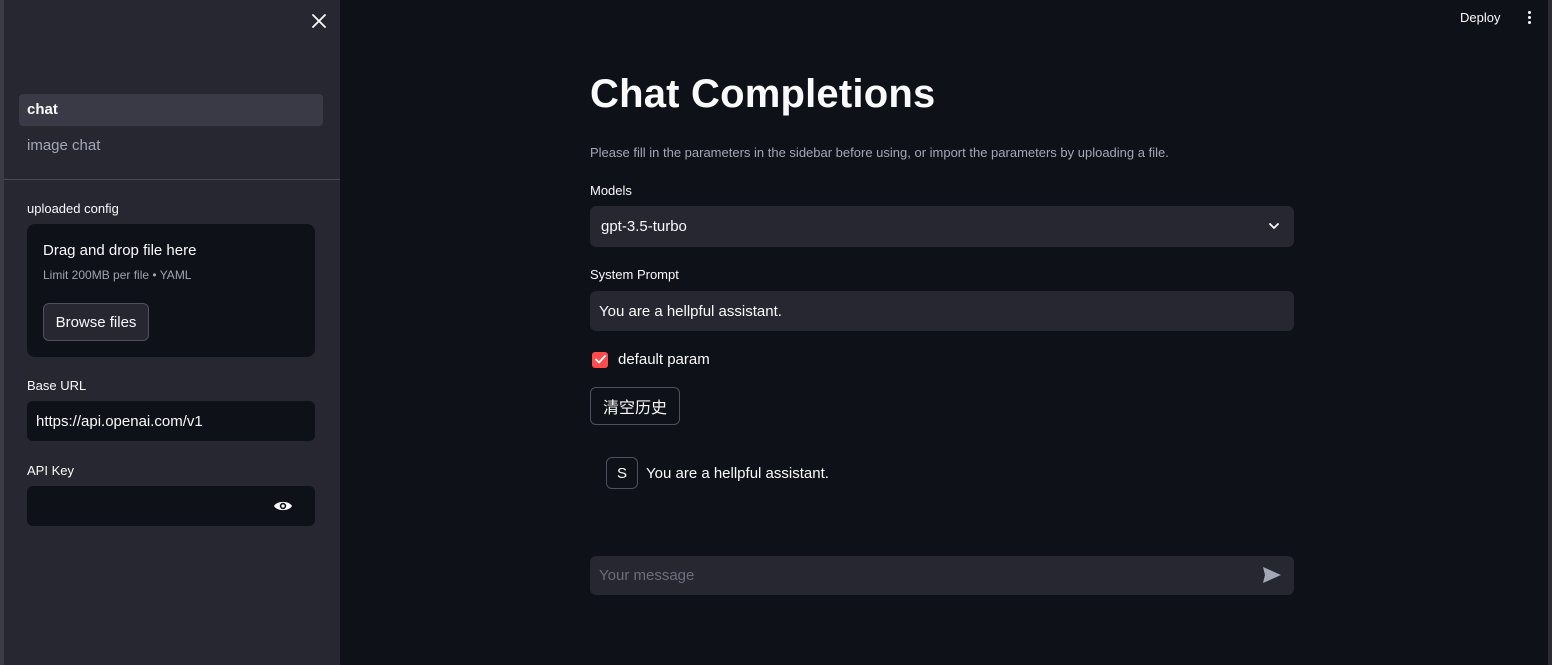 The width and height of the screenshot is (1552, 665). Describe the element at coordinates (57, 385) in the screenshot. I see `base-url-label: Base URL` at that location.